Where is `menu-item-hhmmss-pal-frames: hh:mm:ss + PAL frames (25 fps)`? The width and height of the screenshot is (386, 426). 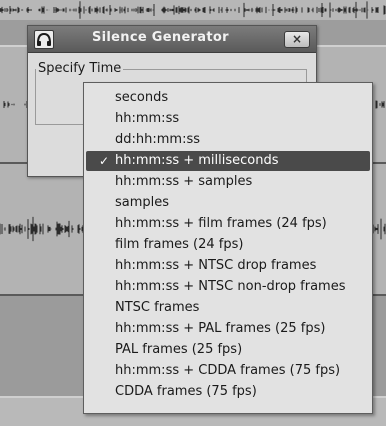
menu-item-hhmmss-pal-frames: hh:mm:ss + PAL frames (25 fps) is located at coordinates (228, 329).